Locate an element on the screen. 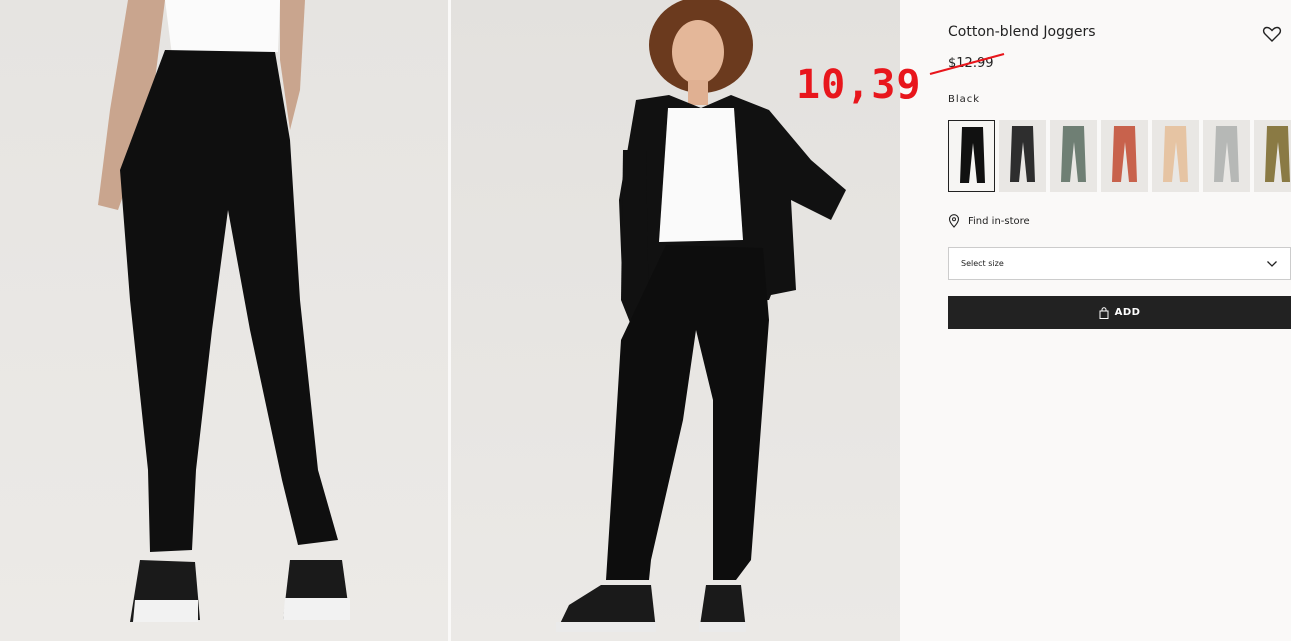 Image resolution: width=1291 pixels, height=641 pixels. color-swatch-beige is located at coordinates (1175, 156).